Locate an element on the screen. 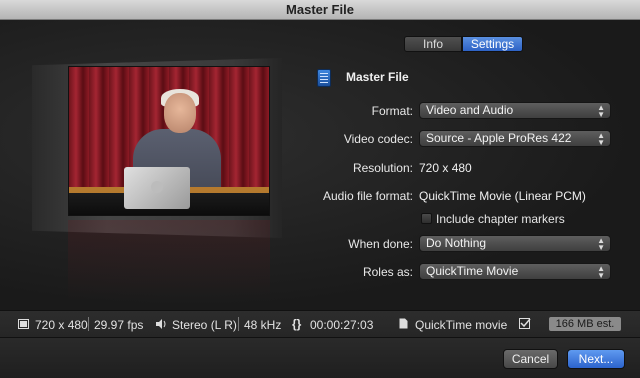 The width and height of the screenshot is (640, 378). chapter-markers-checkbox is located at coordinates (426, 218).